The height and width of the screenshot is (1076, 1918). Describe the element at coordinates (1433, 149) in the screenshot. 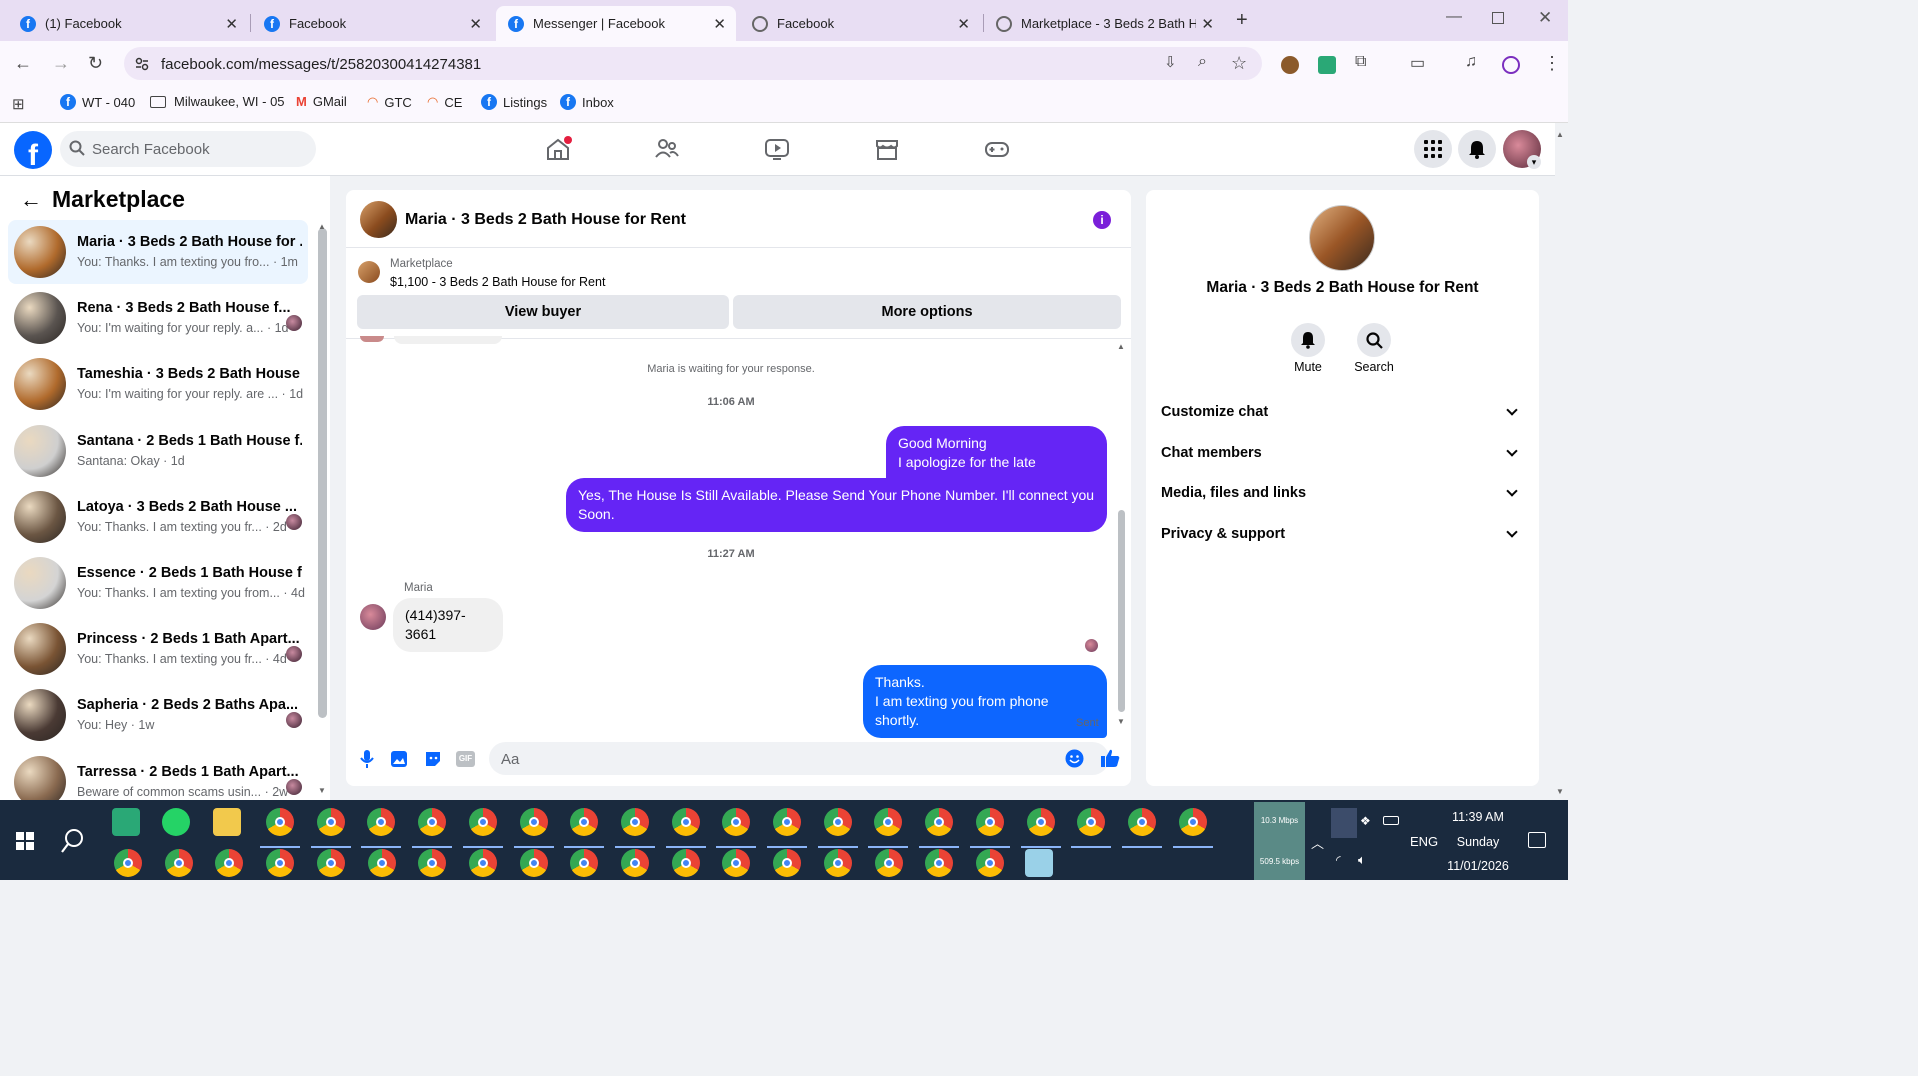

I see `menu-grid-icon` at that location.